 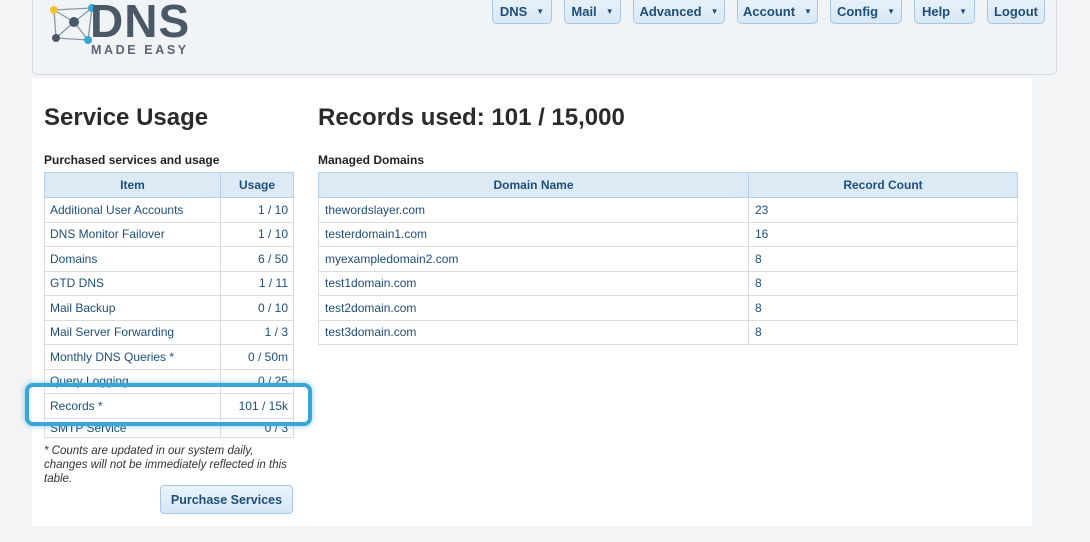 What do you see at coordinates (533, 308) in the screenshot?
I see `domain-link: test2domain.com` at bounding box center [533, 308].